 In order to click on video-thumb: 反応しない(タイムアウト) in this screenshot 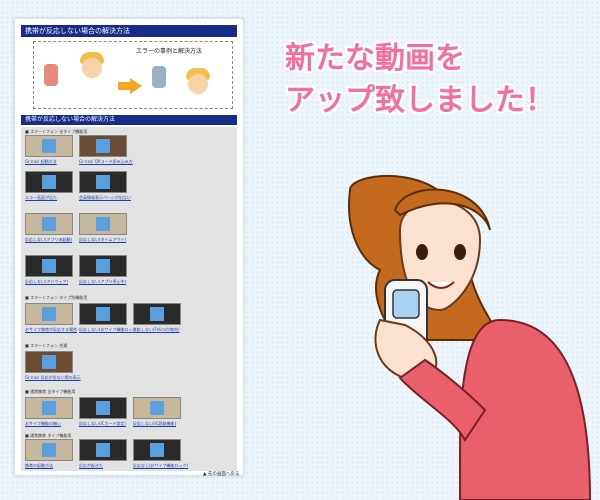, I will do `click(103, 228)`.